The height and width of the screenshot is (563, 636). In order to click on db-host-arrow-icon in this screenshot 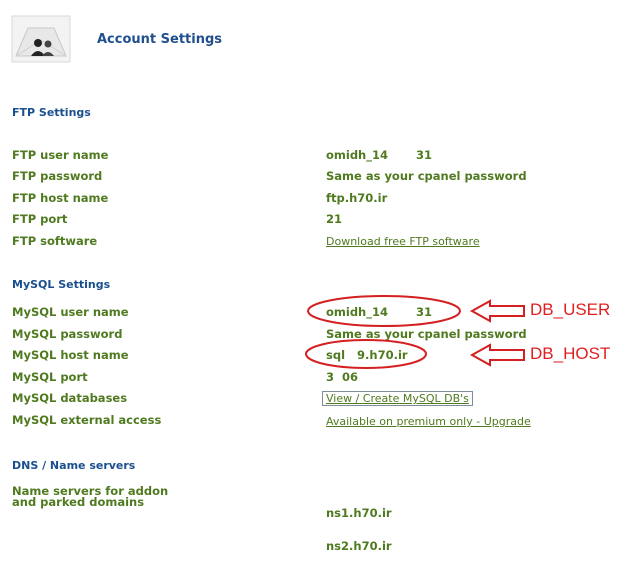, I will do `click(497, 355)`.